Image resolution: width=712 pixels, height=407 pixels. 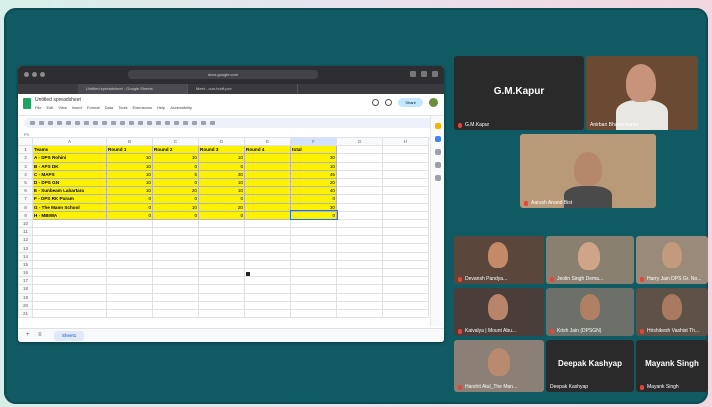 I want to click on team-cell: E - Sunbeam Lahartara, so click(x=69, y=191).